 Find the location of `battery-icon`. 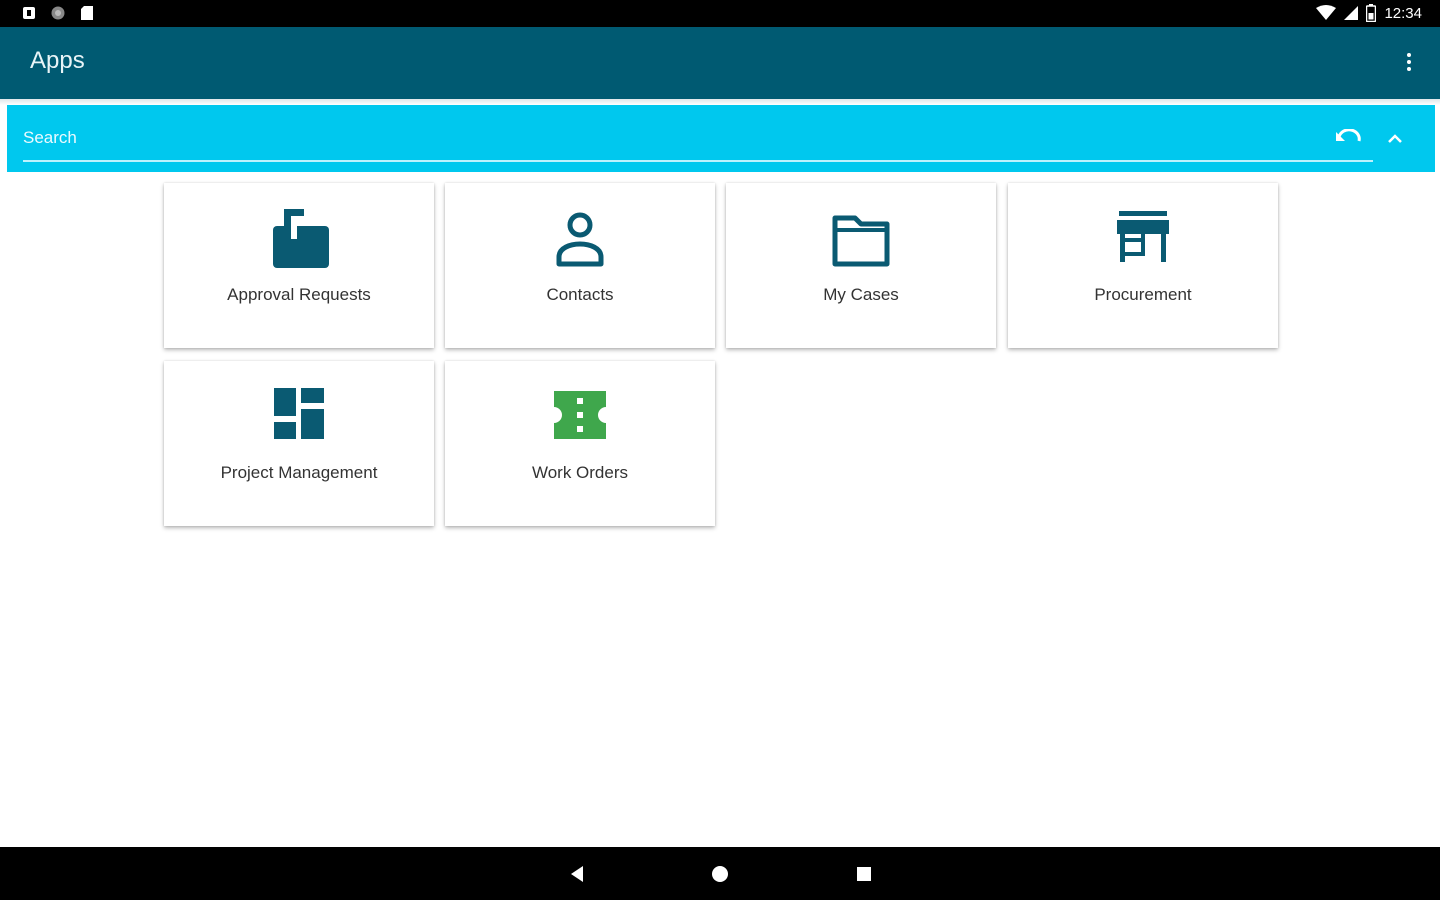

battery-icon is located at coordinates (1371, 13).